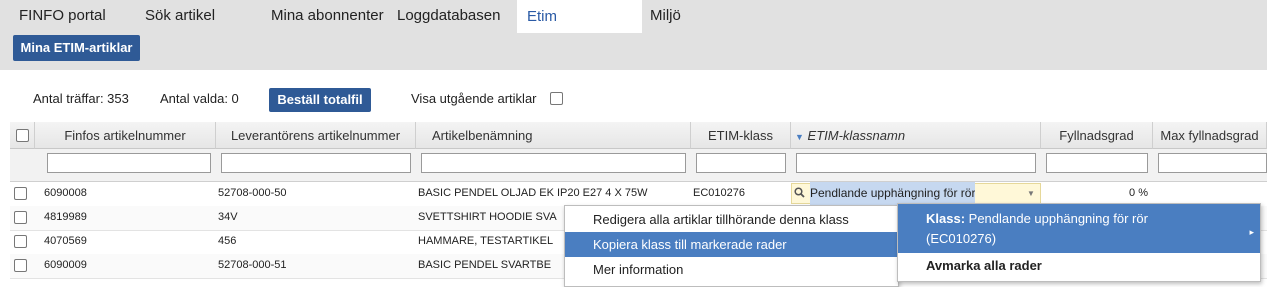 Image resolution: width=1267 pixels, height=287 pixels. I want to click on submenu-class-value: Pendlande upphängning för rör, so click(1058, 218).